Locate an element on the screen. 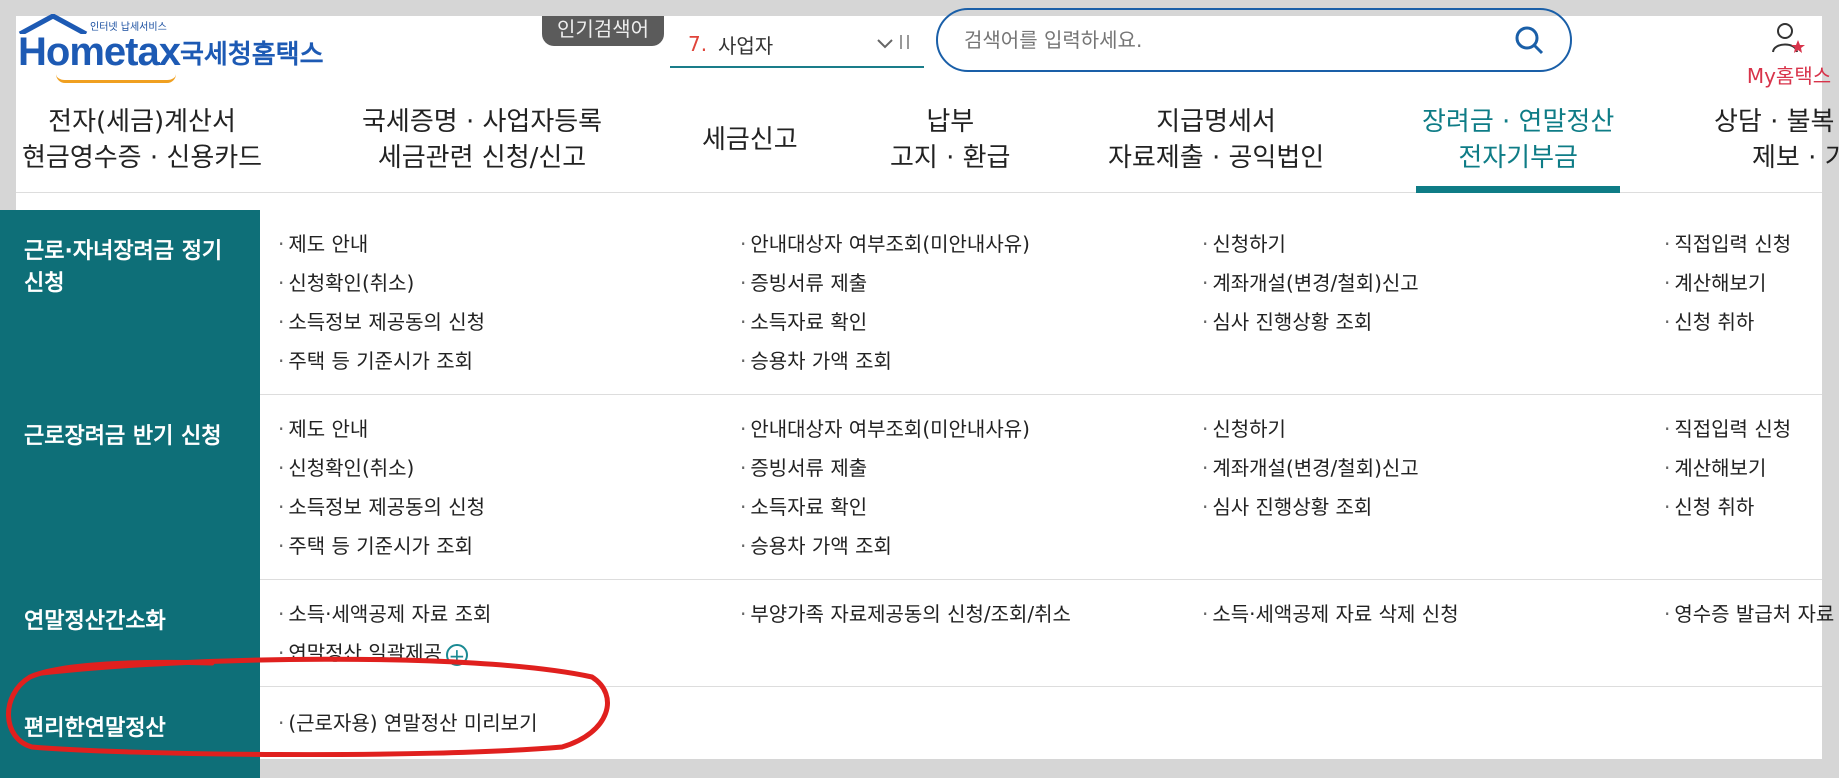  nav-tax-filing: 세금신고 is located at coordinates (750, 140).